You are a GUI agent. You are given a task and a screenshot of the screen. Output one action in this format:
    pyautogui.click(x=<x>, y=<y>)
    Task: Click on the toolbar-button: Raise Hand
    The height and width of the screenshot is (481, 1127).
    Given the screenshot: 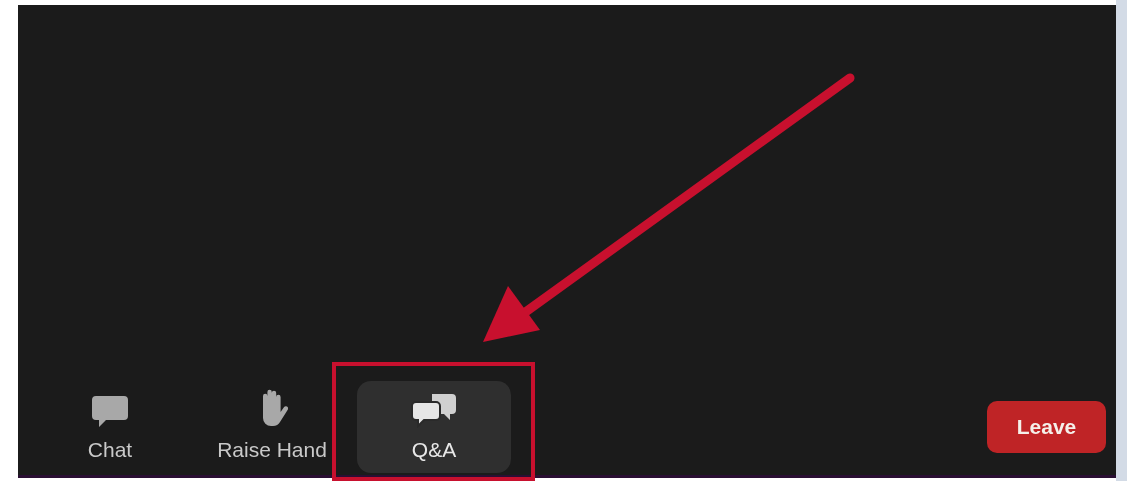 What is the action you would take?
    pyautogui.click(x=272, y=427)
    